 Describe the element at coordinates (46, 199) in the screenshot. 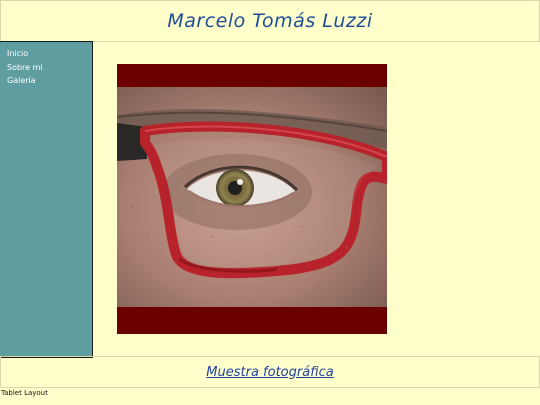

I see `sidebar-nav: Inicio Sobre mi Galería` at that location.